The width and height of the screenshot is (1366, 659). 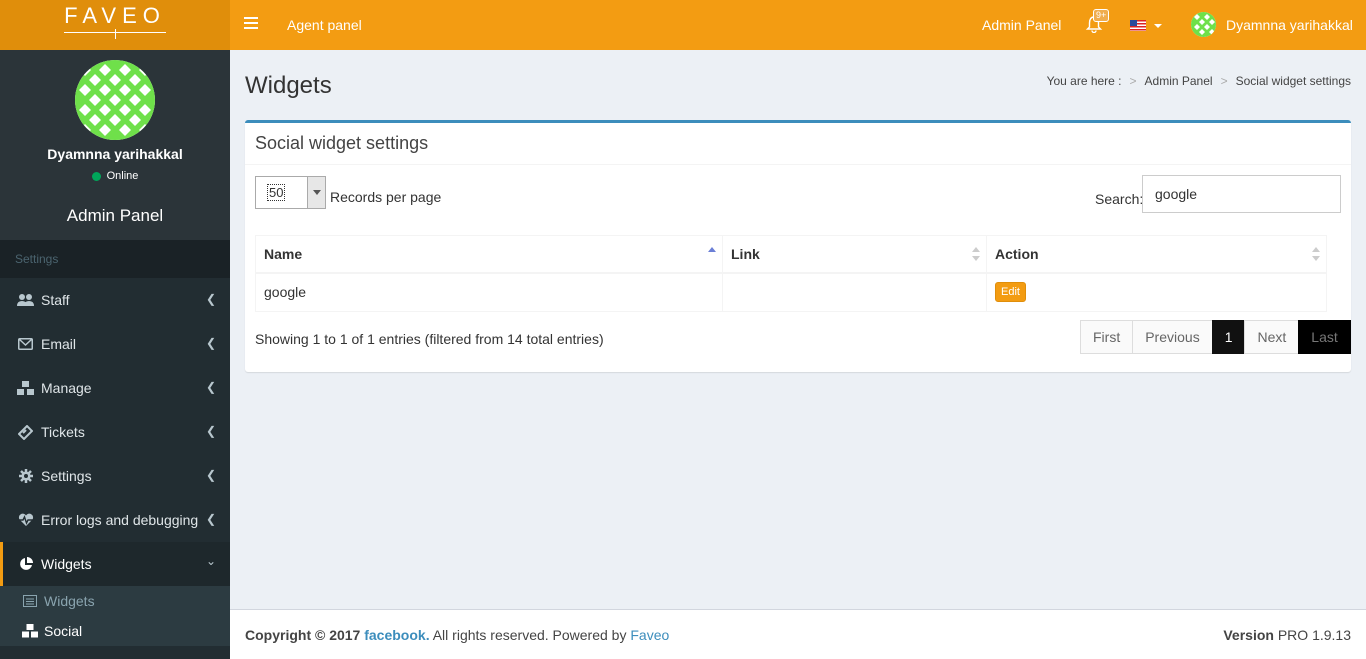 What do you see at coordinates (25, 300) in the screenshot?
I see `users-icon` at bounding box center [25, 300].